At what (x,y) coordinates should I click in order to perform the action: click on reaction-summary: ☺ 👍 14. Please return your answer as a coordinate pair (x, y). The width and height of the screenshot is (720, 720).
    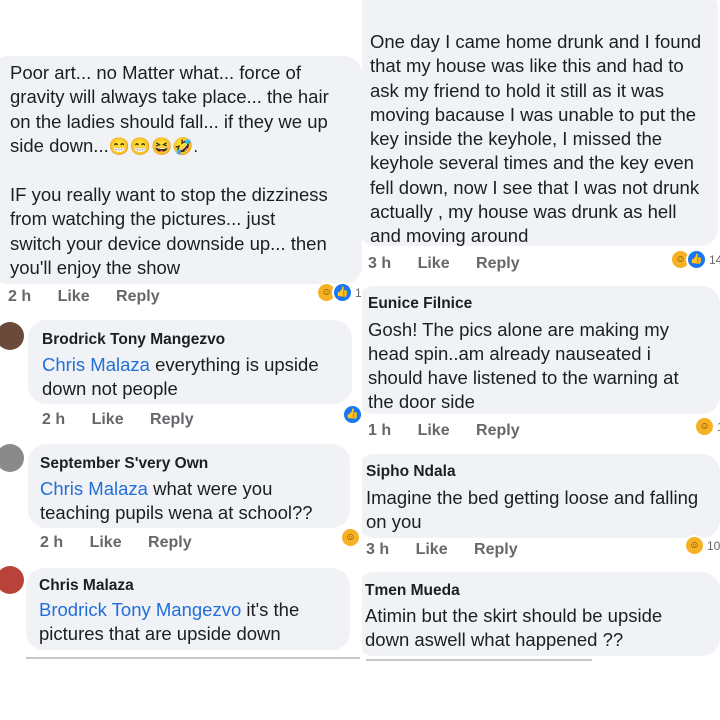
    Looking at the image, I should click on (695, 259).